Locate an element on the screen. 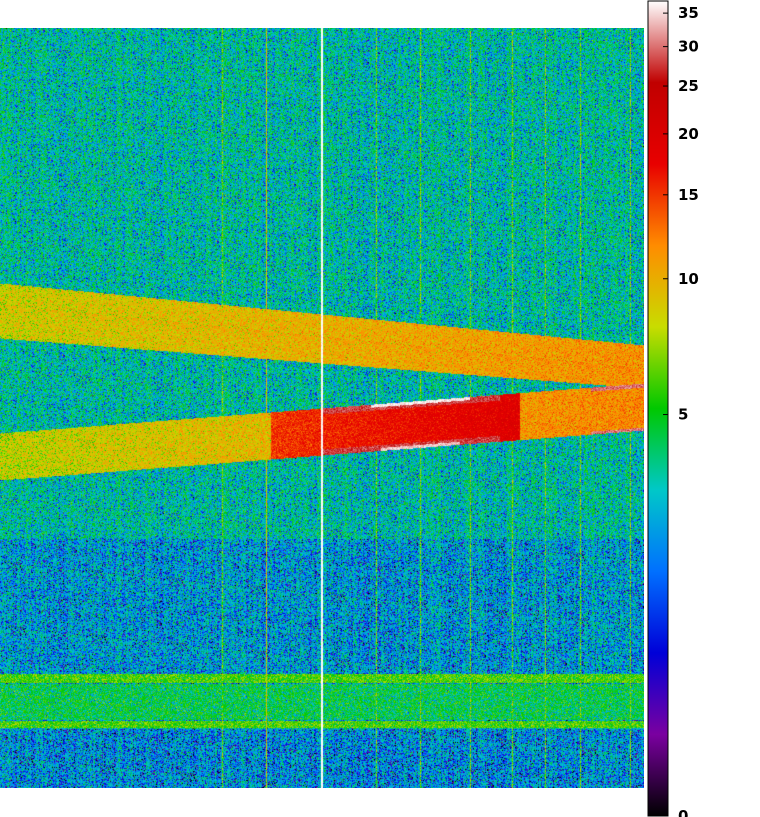 The width and height of the screenshot is (760, 817). colorbar-tick-label: 20 is located at coordinates (688, 134).